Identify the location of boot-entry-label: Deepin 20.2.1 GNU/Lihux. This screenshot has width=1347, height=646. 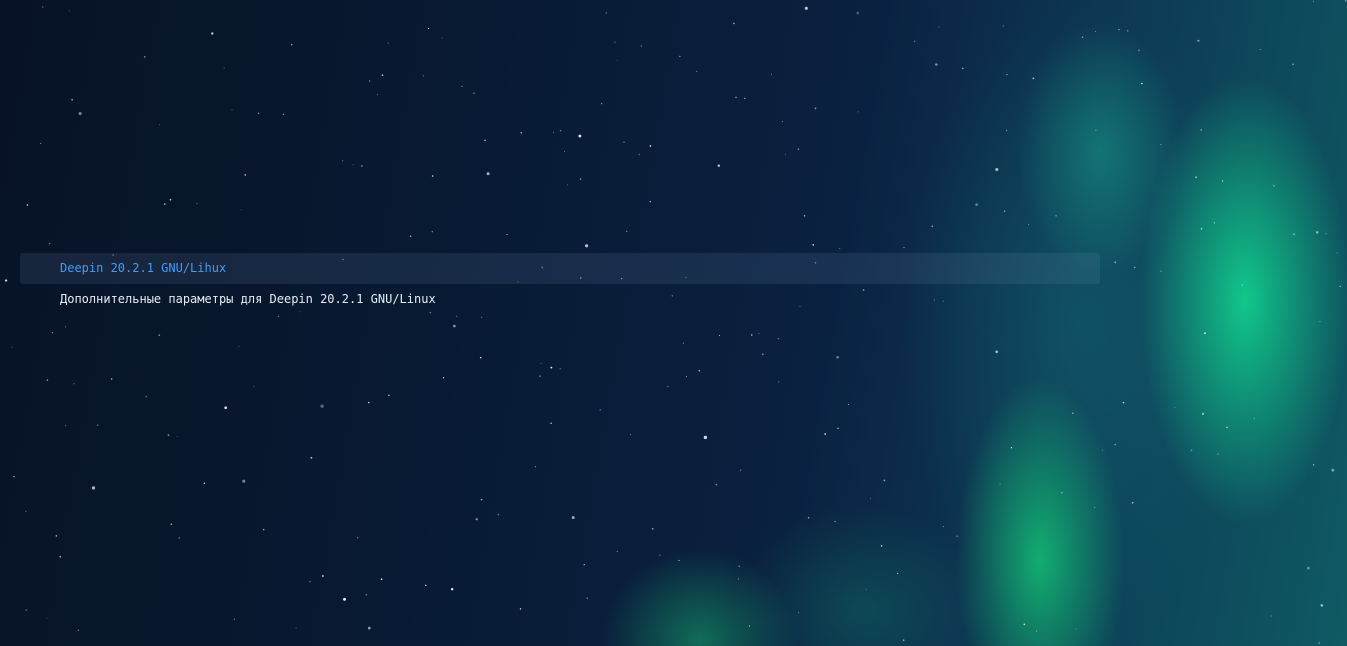
(143, 268).